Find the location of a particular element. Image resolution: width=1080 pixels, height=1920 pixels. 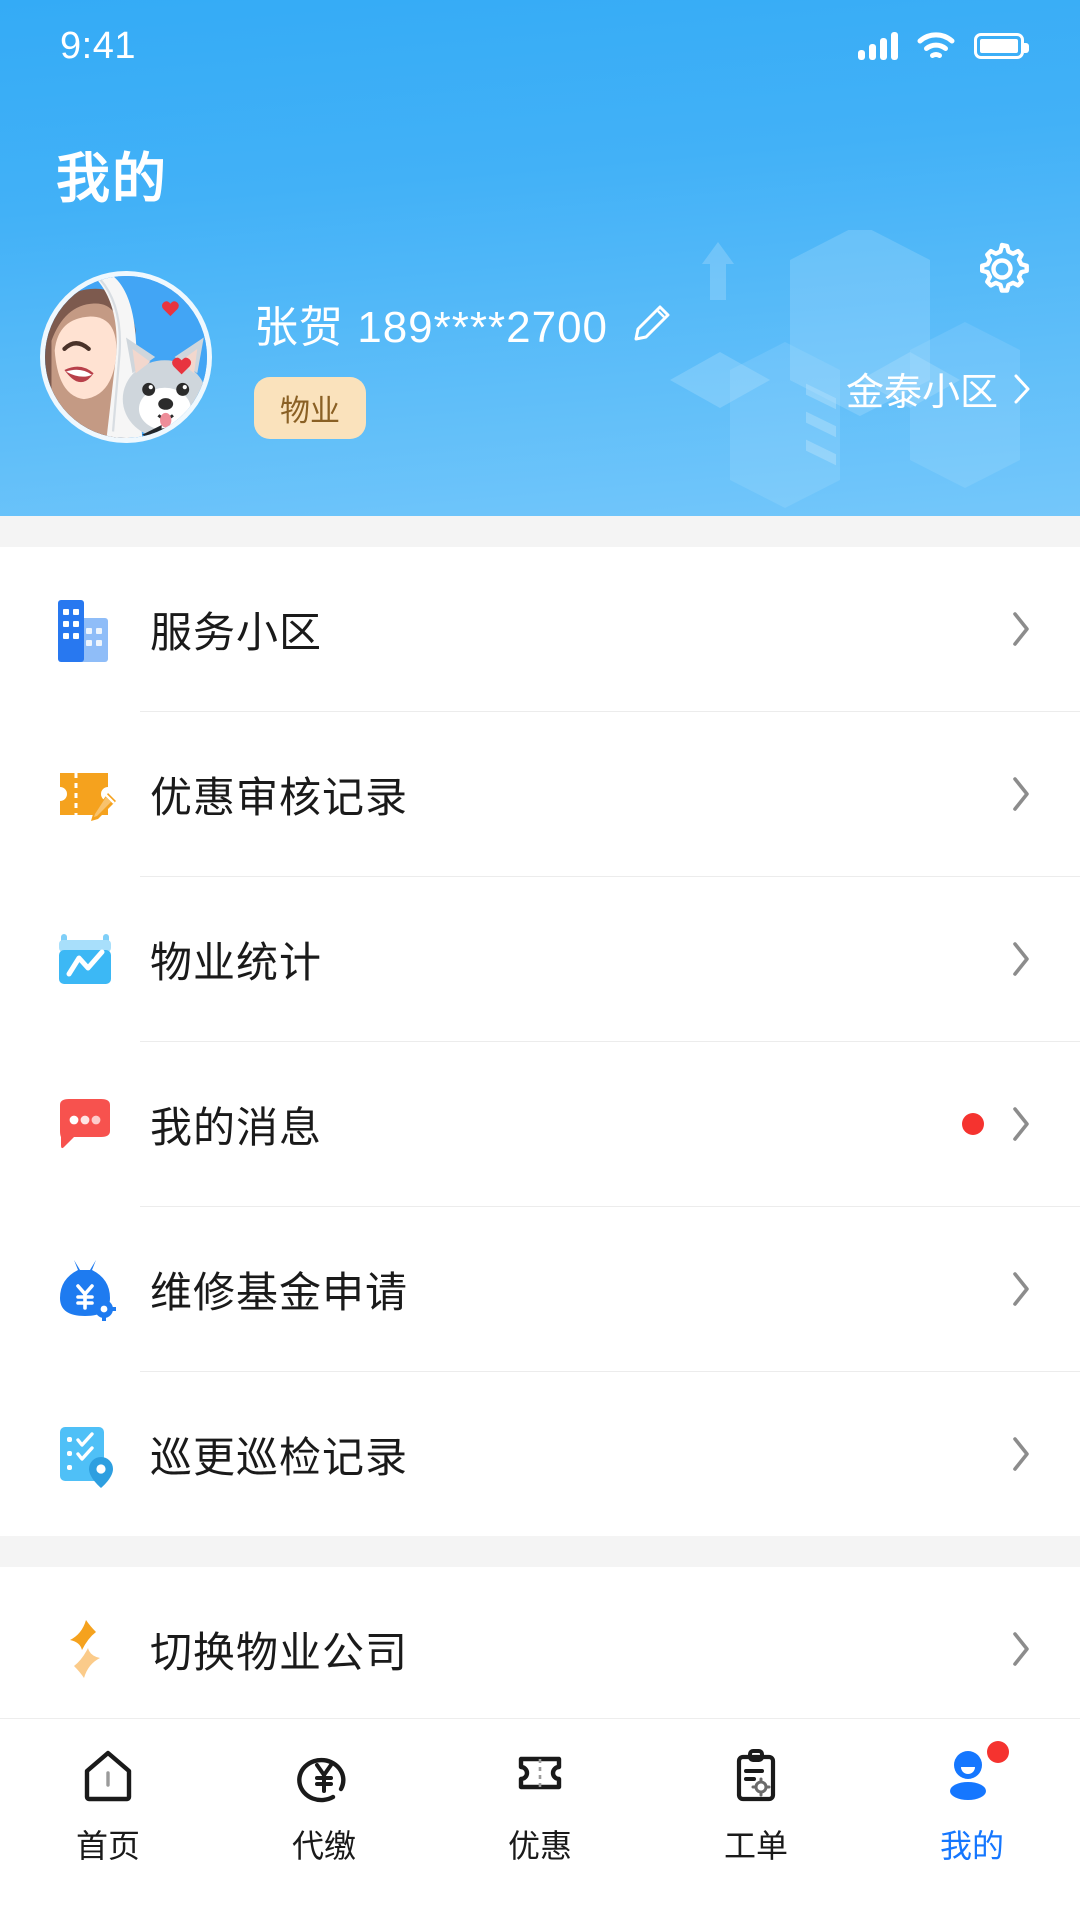

avatar-anime-girl-with-dog is located at coordinates (126, 357).